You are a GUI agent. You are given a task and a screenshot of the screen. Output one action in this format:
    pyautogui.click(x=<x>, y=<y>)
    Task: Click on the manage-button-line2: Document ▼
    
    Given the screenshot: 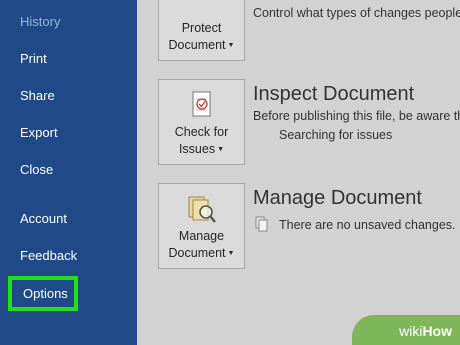 What is the action you would take?
    pyautogui.click(x=201, y=253)
    